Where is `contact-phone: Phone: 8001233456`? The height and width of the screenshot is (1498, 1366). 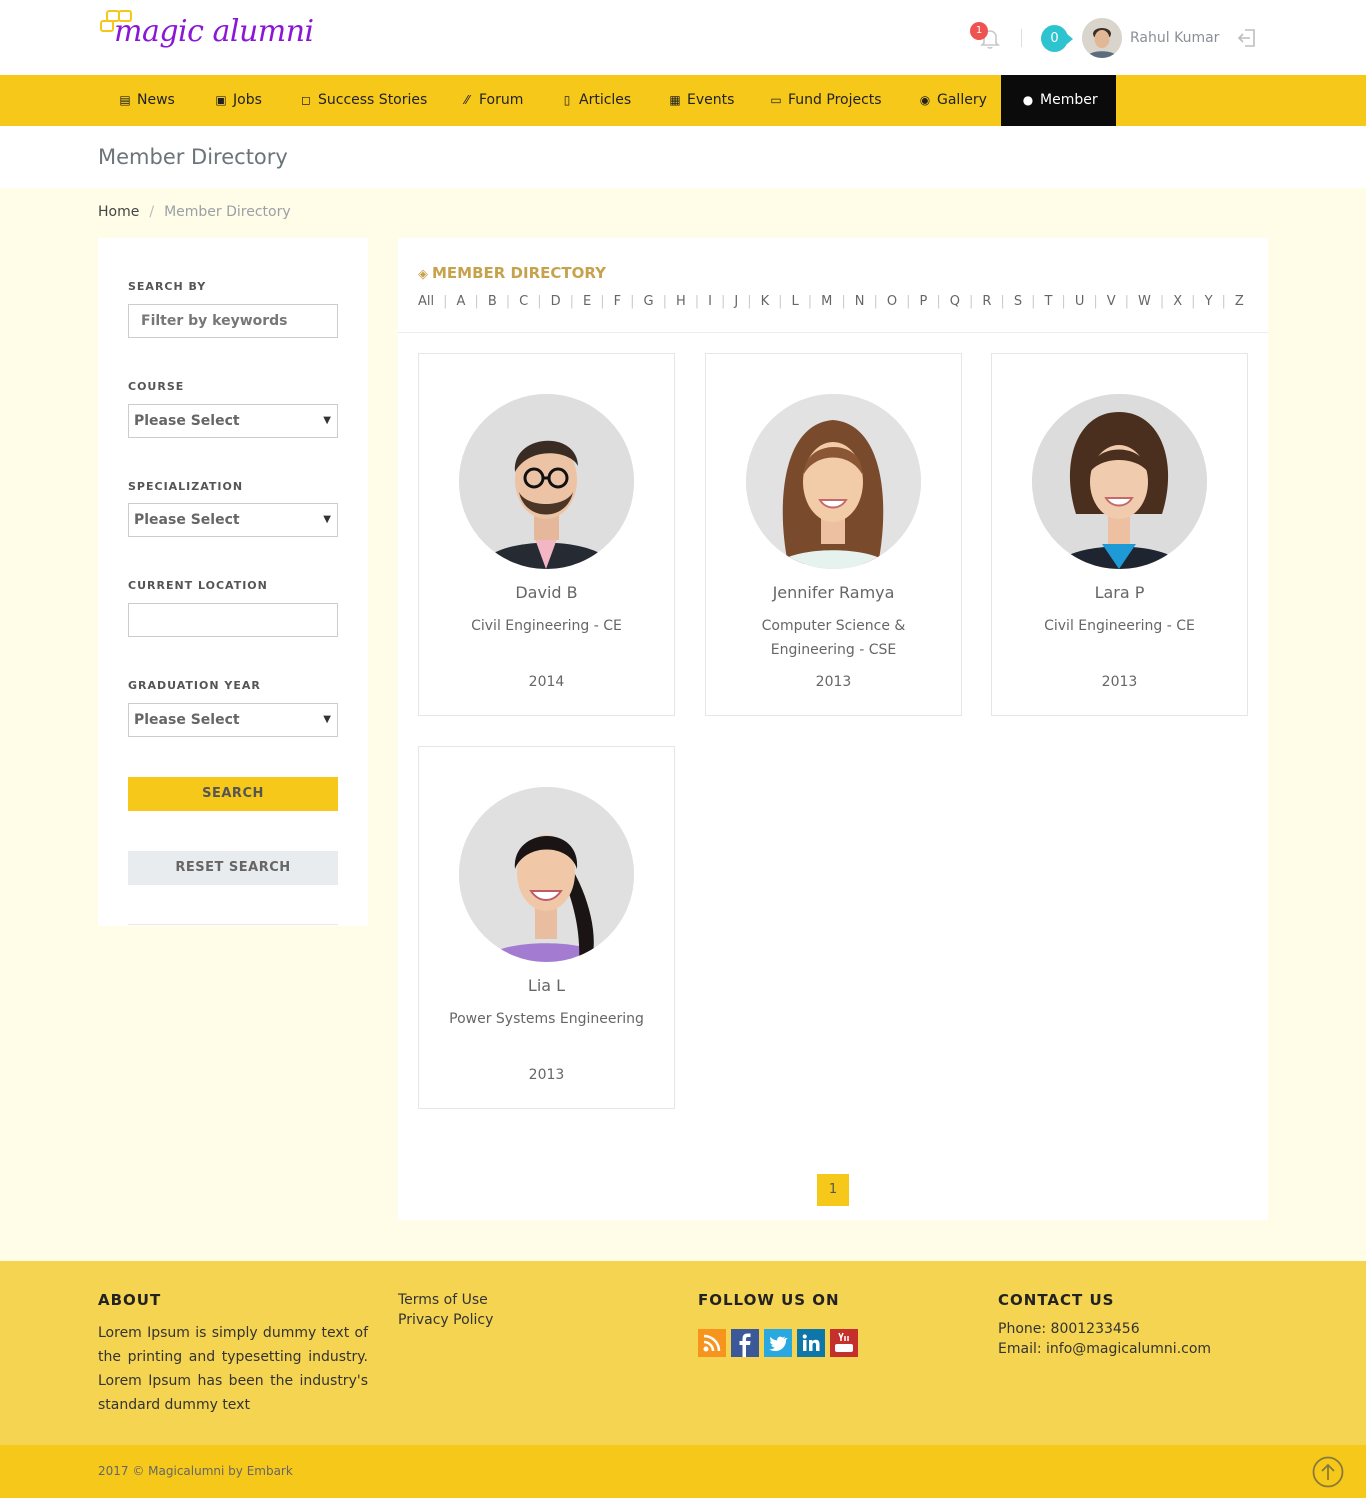 contact-phone: Phone: 8001233456 is located at coordinates (1069, 1329).